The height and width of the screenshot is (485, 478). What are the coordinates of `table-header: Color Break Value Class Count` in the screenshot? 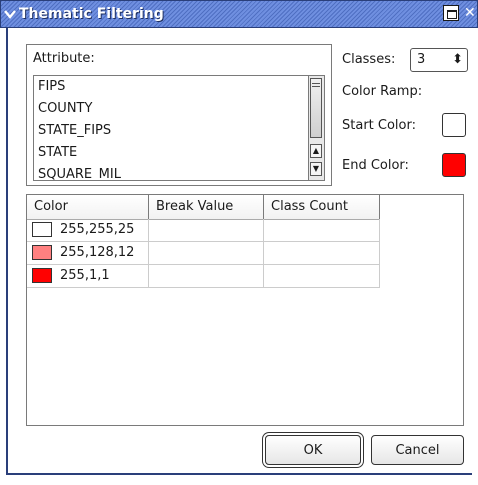 It's located at (203, 207).